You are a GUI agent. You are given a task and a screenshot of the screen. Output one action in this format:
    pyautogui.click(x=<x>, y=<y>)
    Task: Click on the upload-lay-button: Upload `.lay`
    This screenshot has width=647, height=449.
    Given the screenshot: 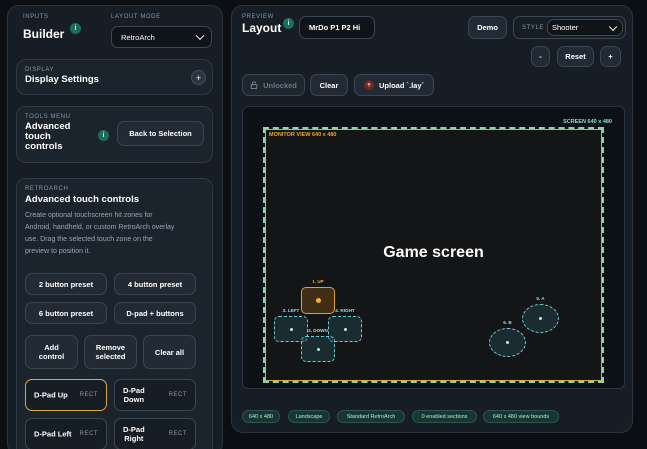 What is the action you would take?
    pyautogui.click(x=394, y=85)
    